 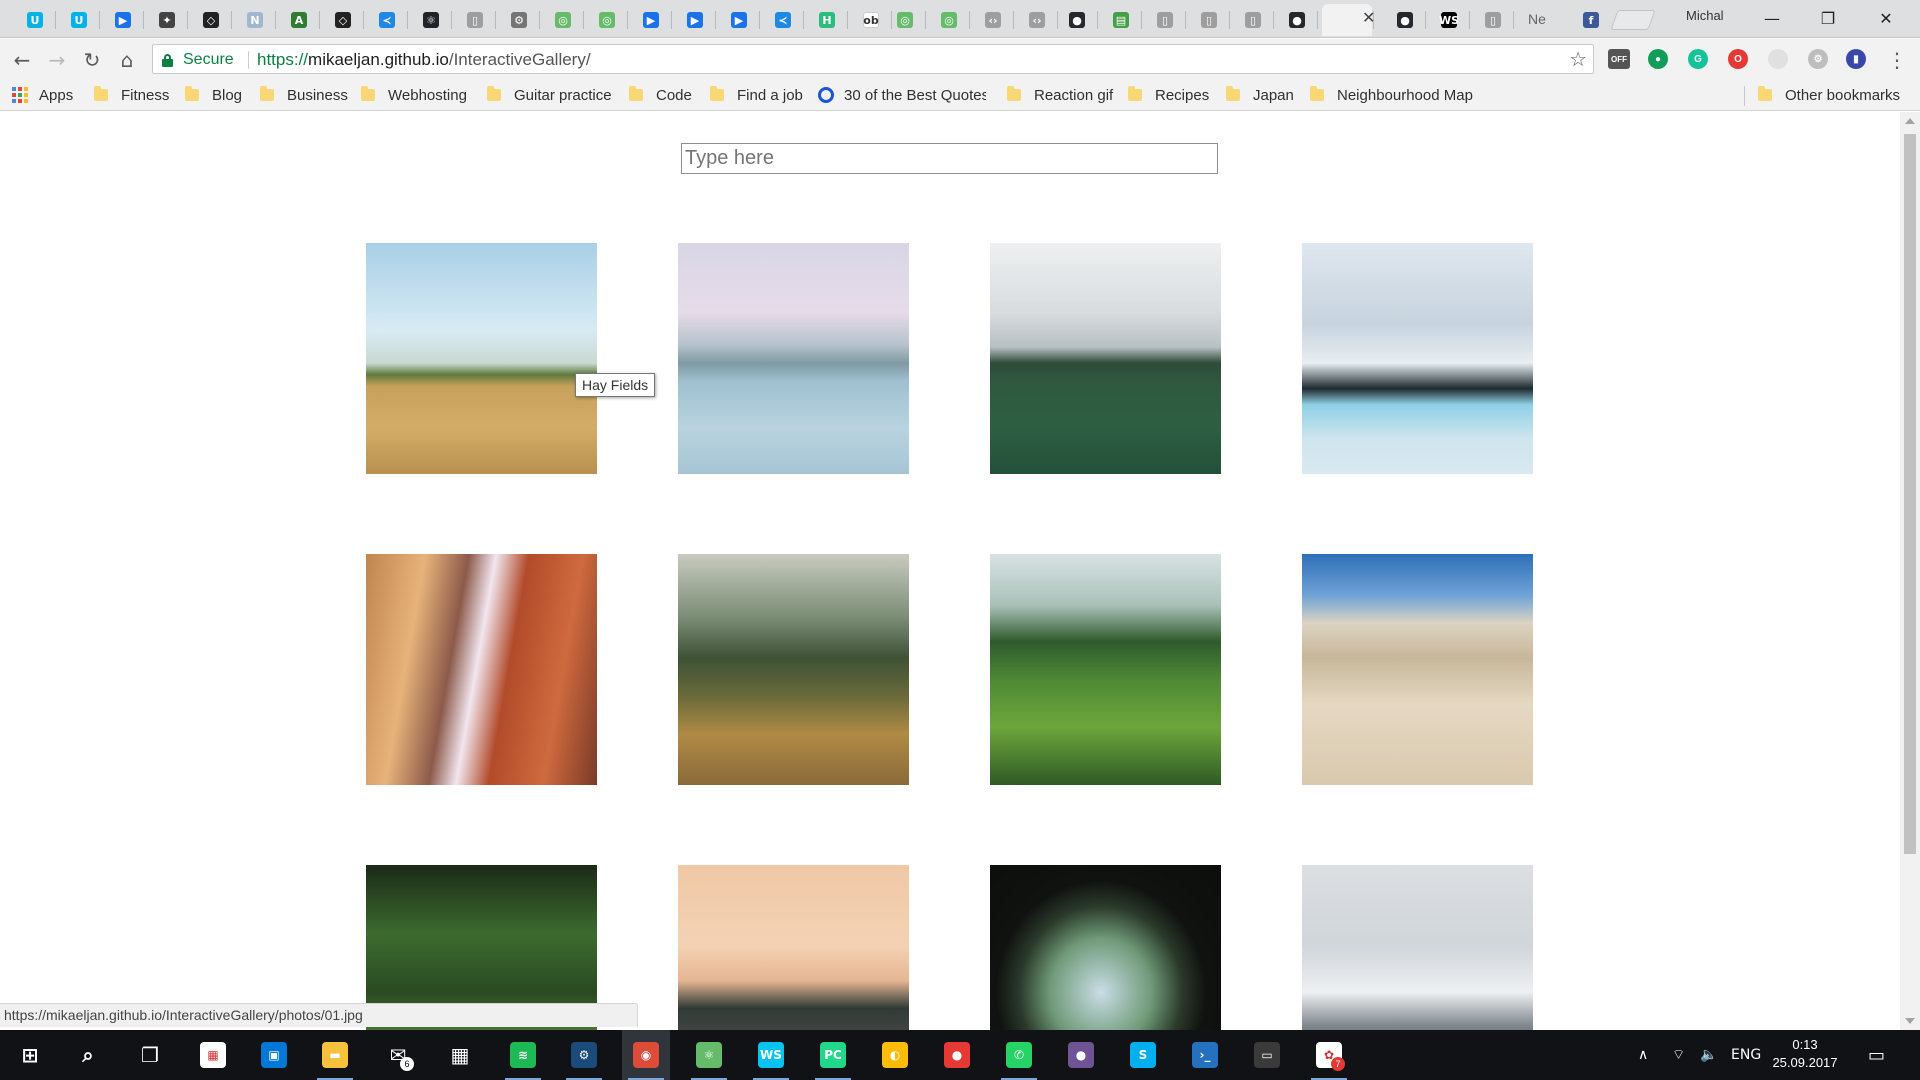 I want to click on photo-wild-garden, so click(x=793, y=669).